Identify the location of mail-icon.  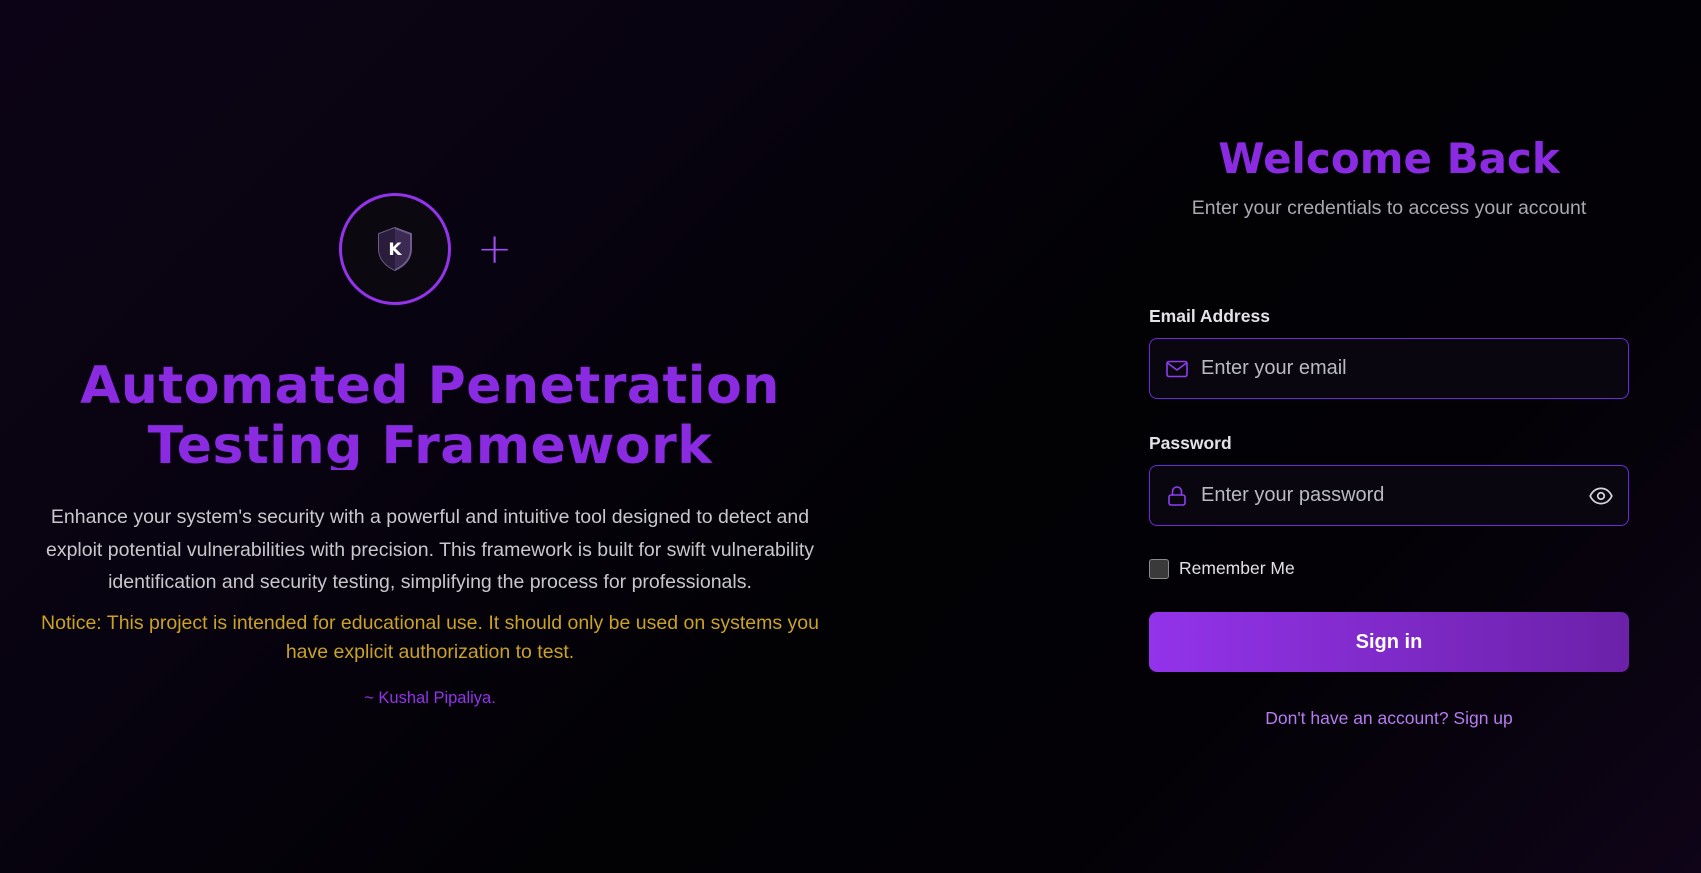
(1177, 368).